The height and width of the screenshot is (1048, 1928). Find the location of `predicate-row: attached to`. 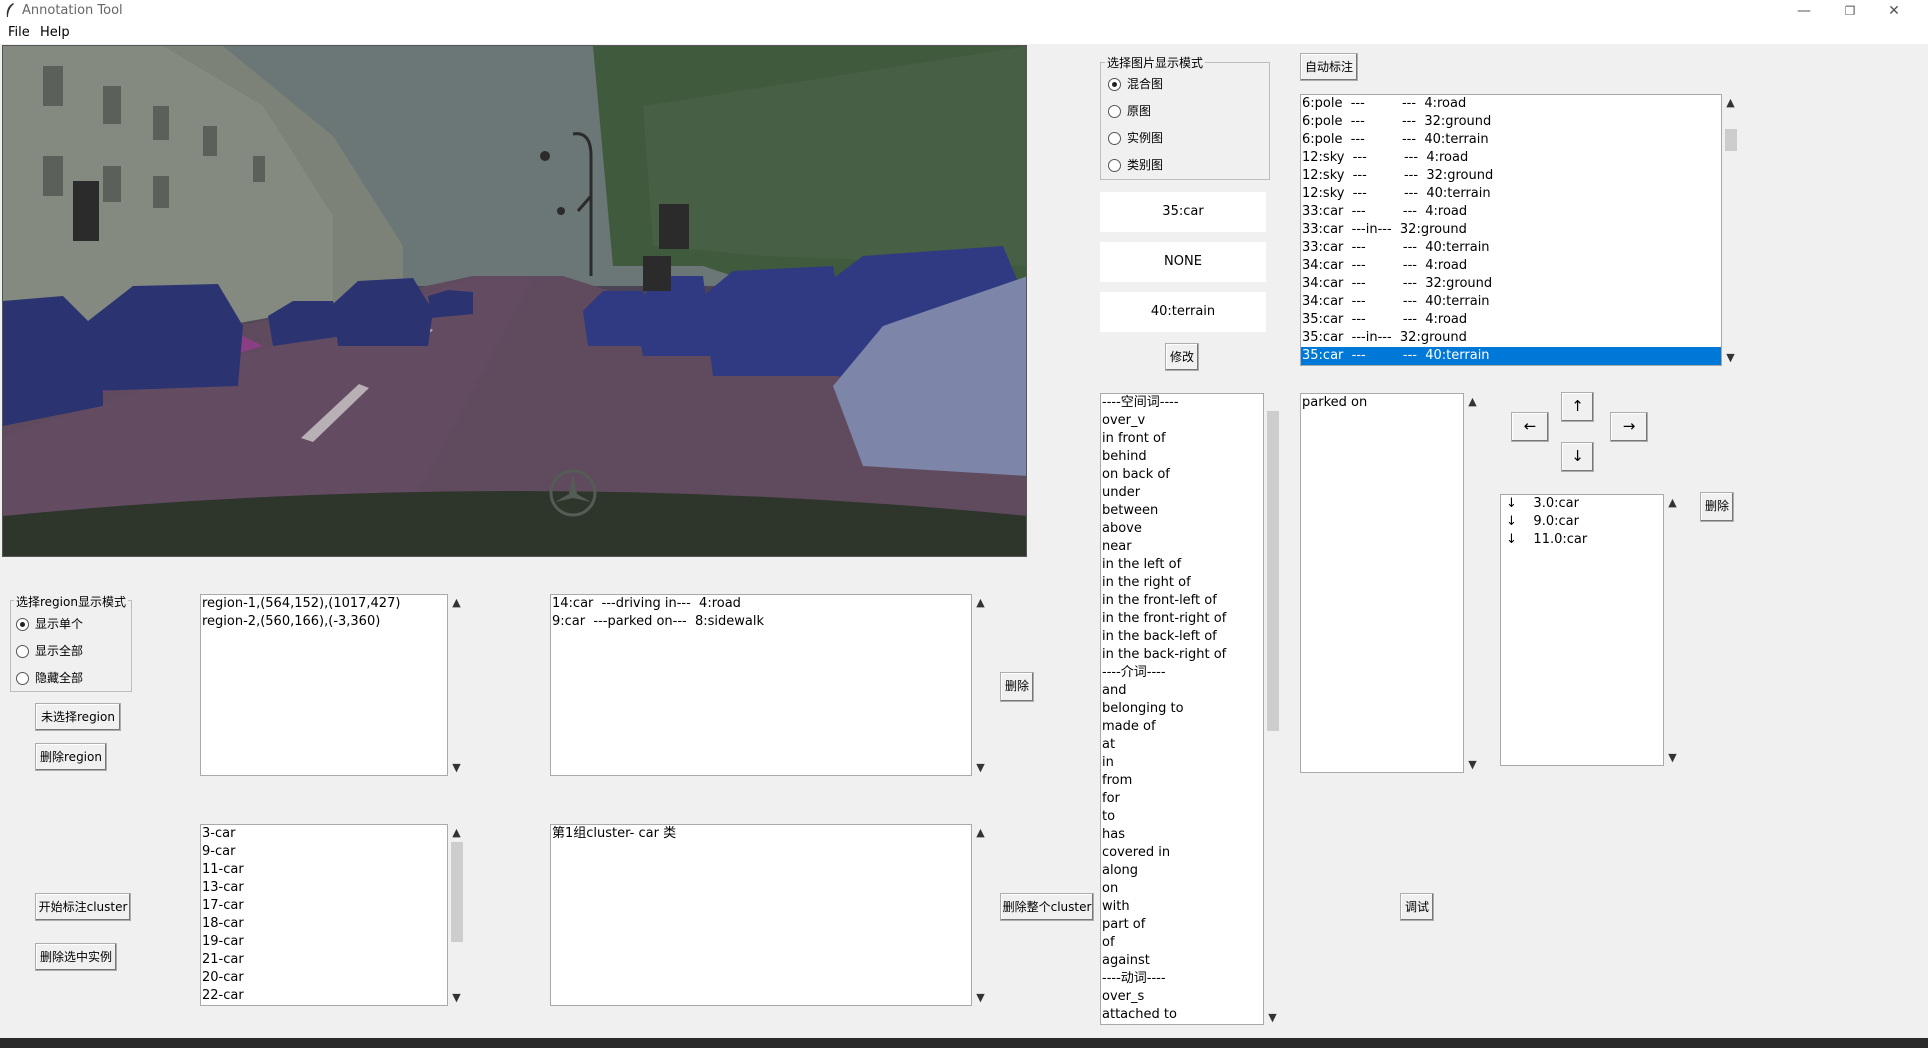

predicate-row: attached to is located at coordinates (1182, 1015).